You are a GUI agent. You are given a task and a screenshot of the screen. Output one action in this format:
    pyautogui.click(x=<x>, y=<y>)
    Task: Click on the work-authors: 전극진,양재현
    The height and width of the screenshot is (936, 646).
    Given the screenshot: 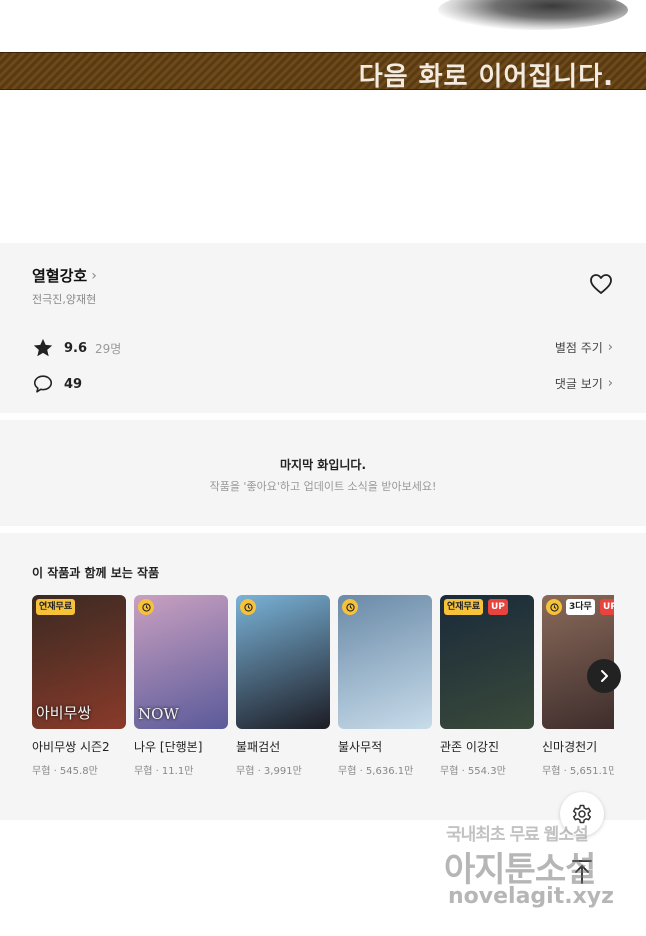 What is the action you would take?
    pyautogui.click(x=64, y=299)
    